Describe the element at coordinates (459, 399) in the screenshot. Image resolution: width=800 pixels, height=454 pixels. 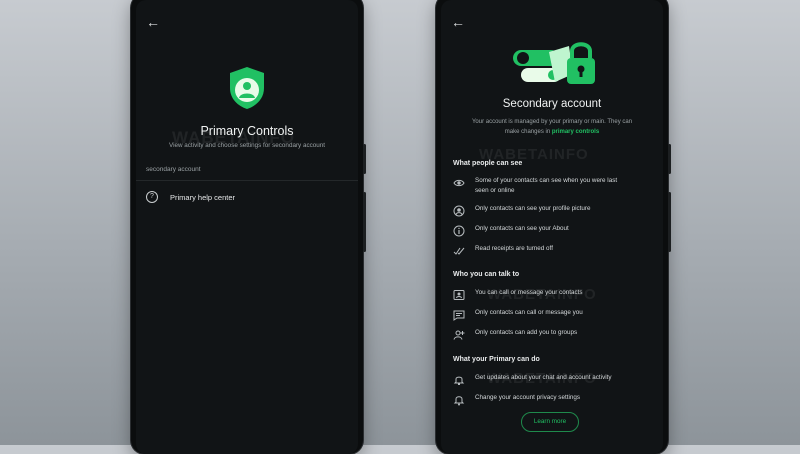
I see `bell-icon` at that location.